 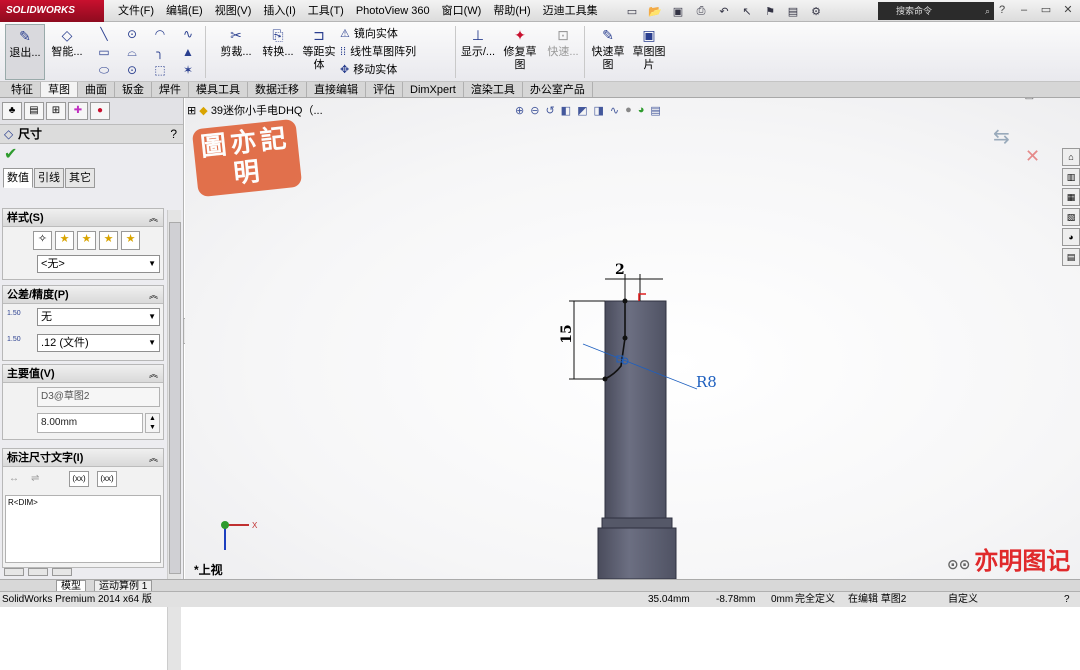 What do you see at coordinates (83, 218) in the screenshot?
I see `style-group-header: 样式(S) ︽` at bounding box center [83, 218].